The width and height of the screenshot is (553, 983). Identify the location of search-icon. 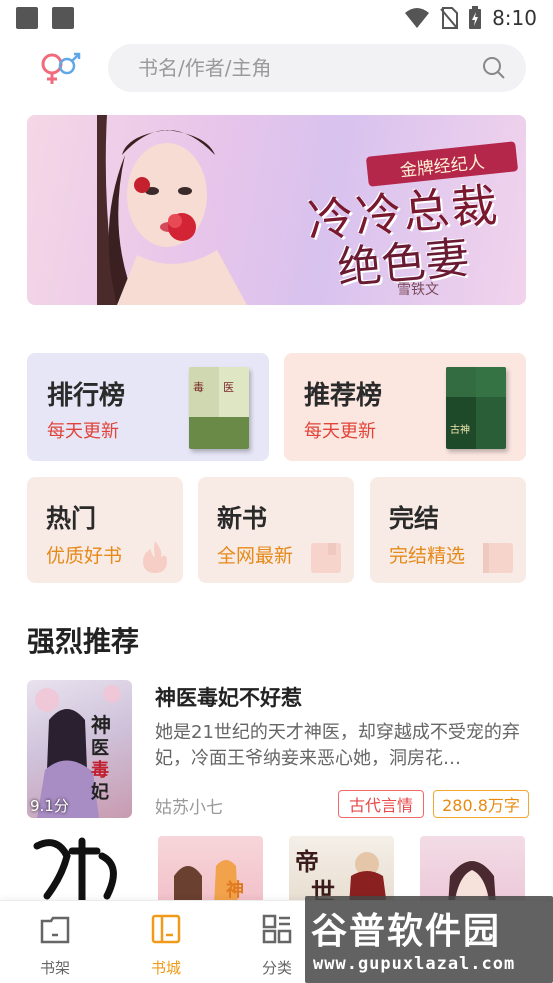
(494, 68).